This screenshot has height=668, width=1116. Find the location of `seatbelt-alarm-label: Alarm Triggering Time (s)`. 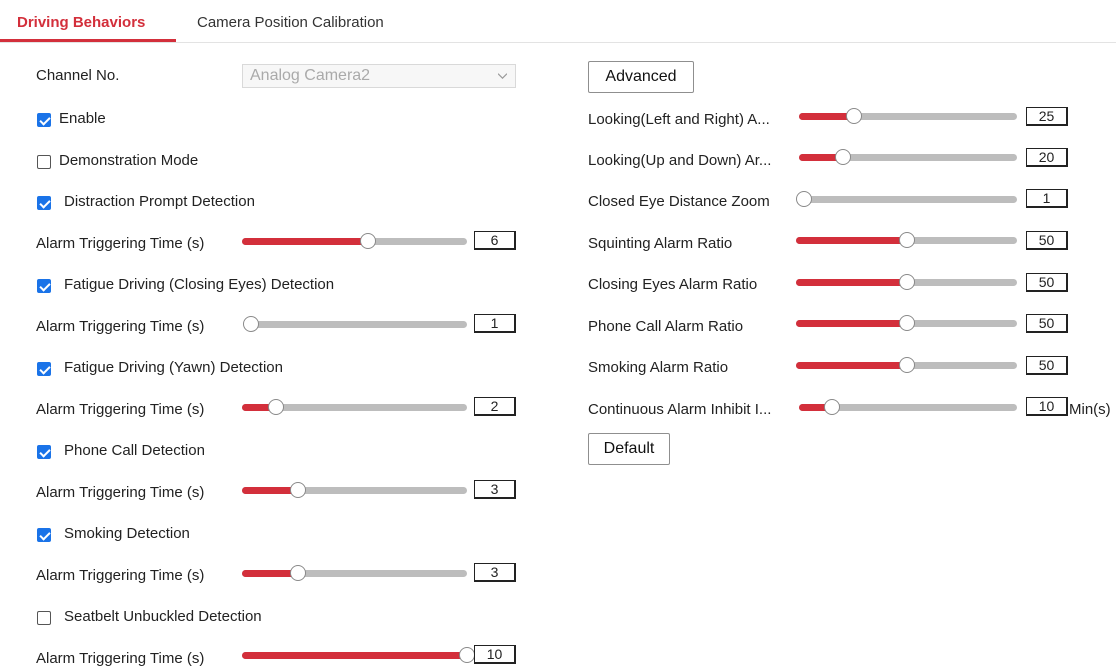

seatbelt-alarm-label: Alarm Triggering Time (s) is located at coordinates (120, 658).